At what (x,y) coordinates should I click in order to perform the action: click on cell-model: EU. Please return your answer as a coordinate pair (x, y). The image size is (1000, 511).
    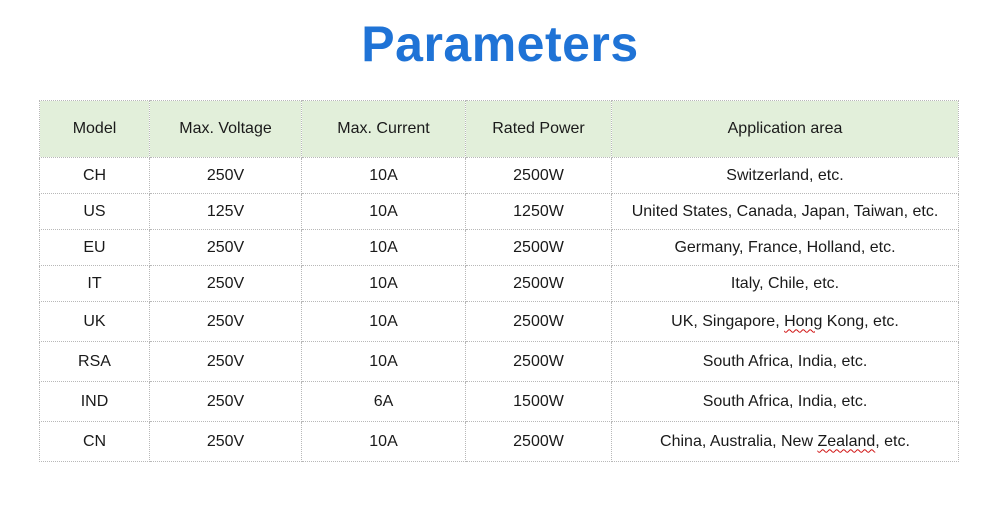
    Looking at the image, I should click on (94, 247).